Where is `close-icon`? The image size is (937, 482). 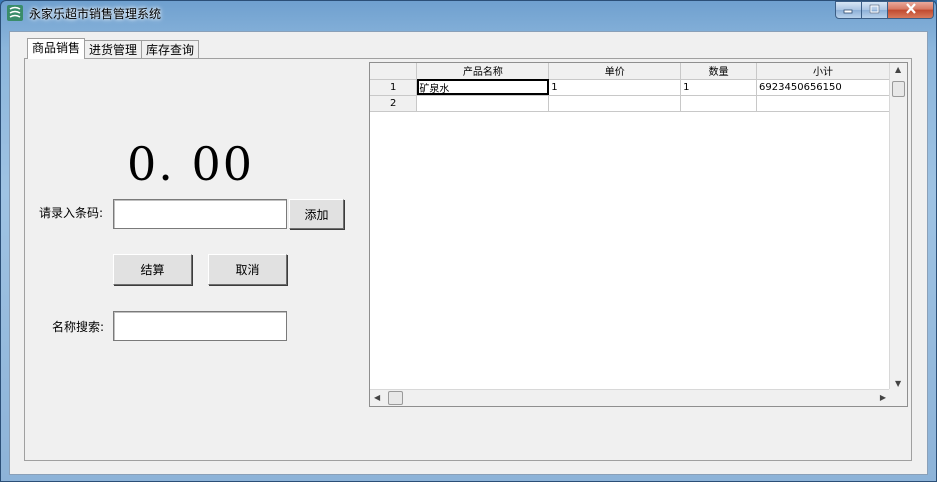 close-icon is located at coordinates (911, 10).